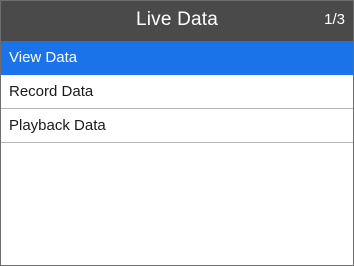  Describe the element at coordinates (177, 58) in the screenshot. I see `menu-item-view-data: View Data` at that location.